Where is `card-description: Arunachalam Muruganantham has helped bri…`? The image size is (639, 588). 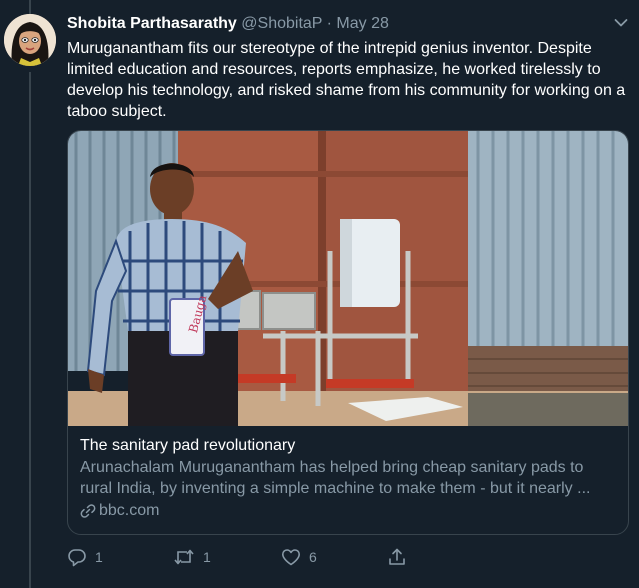 card-description: Arunachalam Muruganantham has helped bri… is located at coordinates (335, 478).